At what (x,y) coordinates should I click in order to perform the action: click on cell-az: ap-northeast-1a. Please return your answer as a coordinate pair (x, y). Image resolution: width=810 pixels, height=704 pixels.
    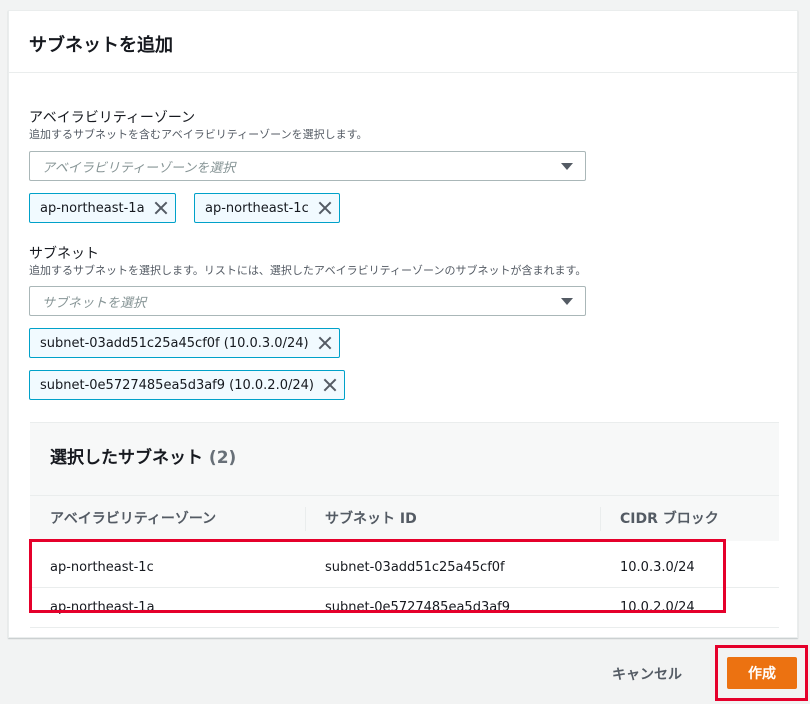
    Looking at the image, I should click on (102, 607).